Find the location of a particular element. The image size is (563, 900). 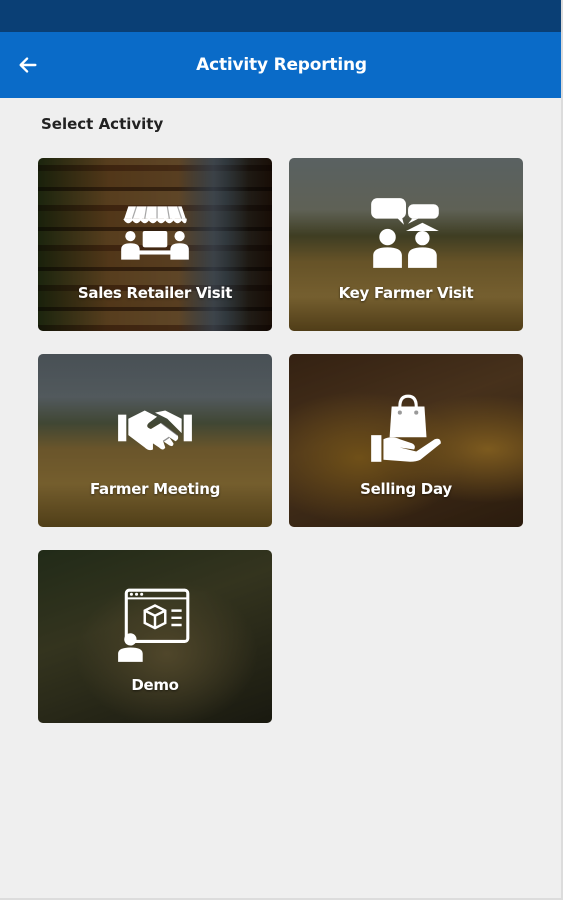

page-title: Activity Reporting is located at coordinates (281, 65).